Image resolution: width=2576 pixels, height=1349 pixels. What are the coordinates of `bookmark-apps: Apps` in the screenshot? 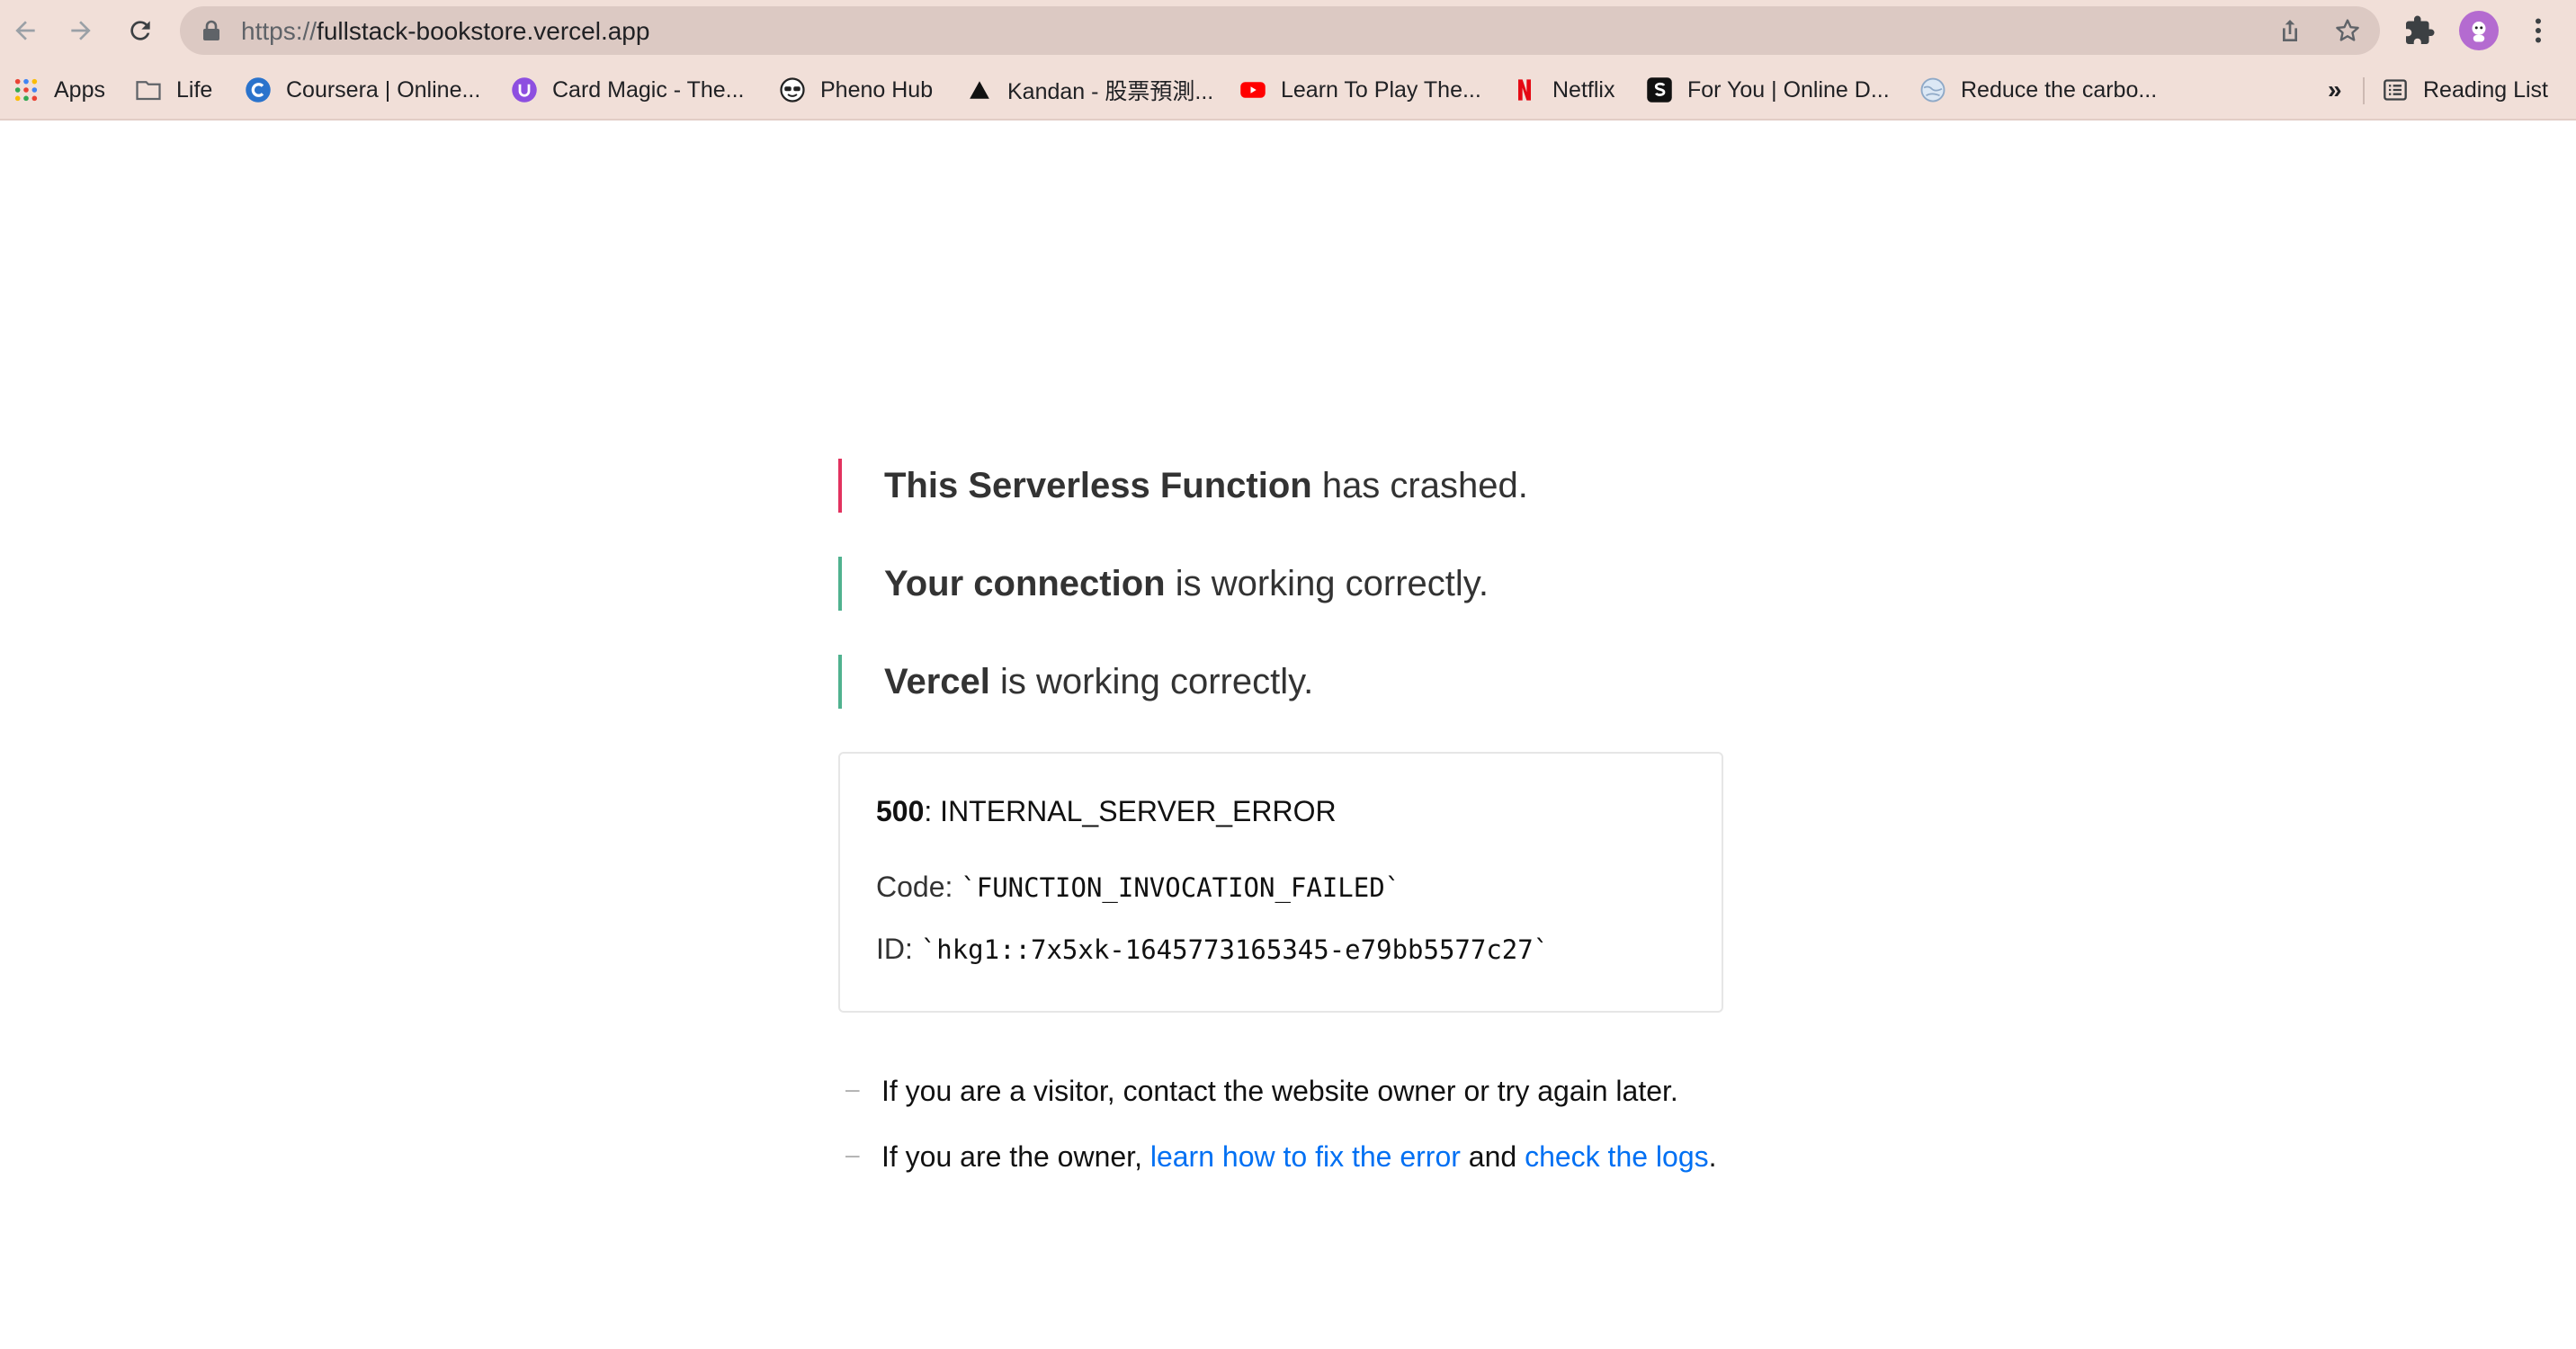 It's located at (59, 90).